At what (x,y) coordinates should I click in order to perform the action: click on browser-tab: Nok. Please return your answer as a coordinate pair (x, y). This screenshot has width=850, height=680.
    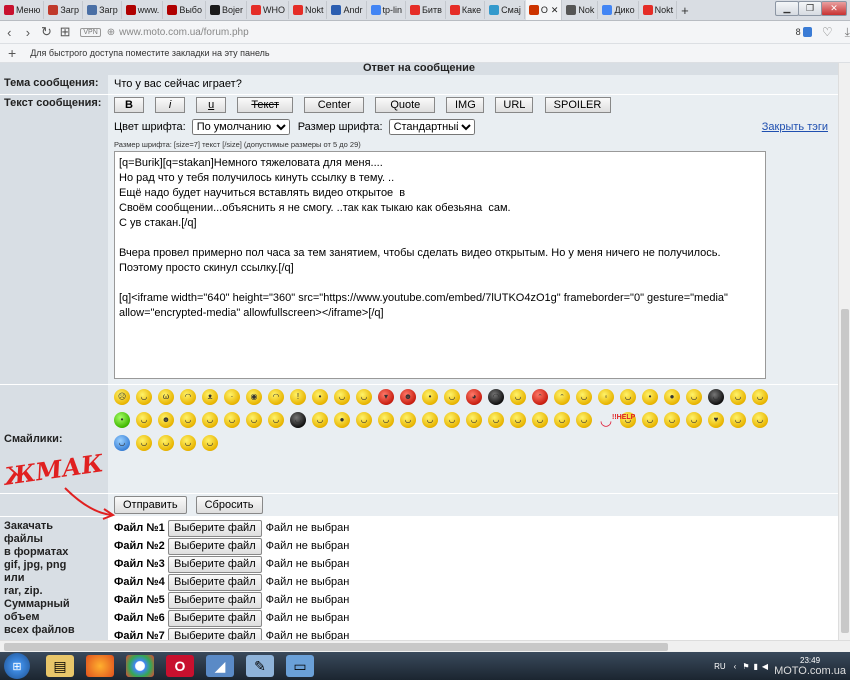
    Looking at the image, I should click on (581, 10).